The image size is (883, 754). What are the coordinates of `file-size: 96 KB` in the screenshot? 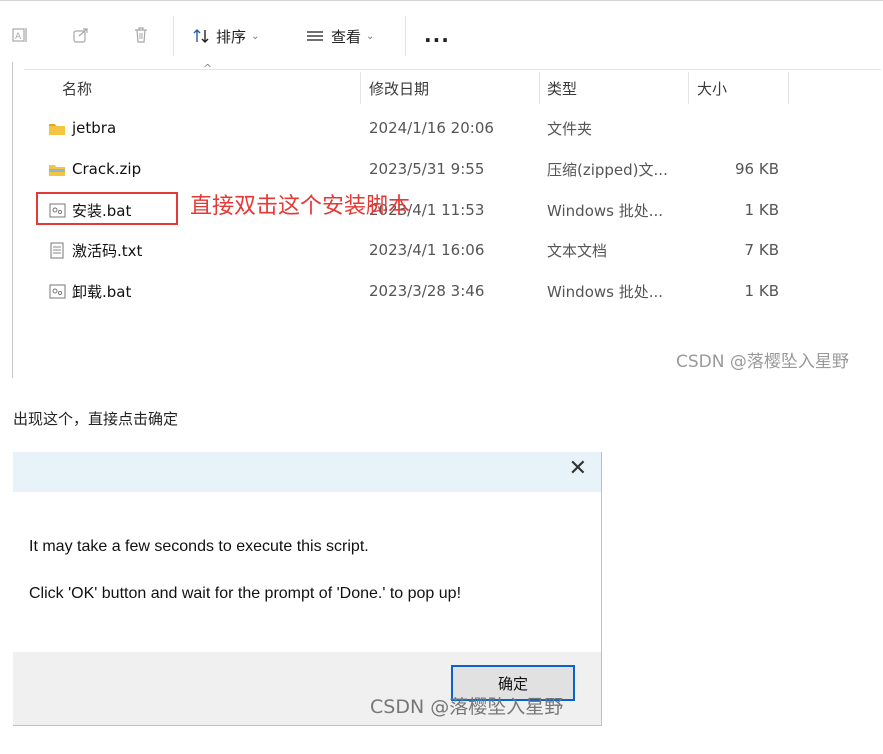 It's located at (757, 169).